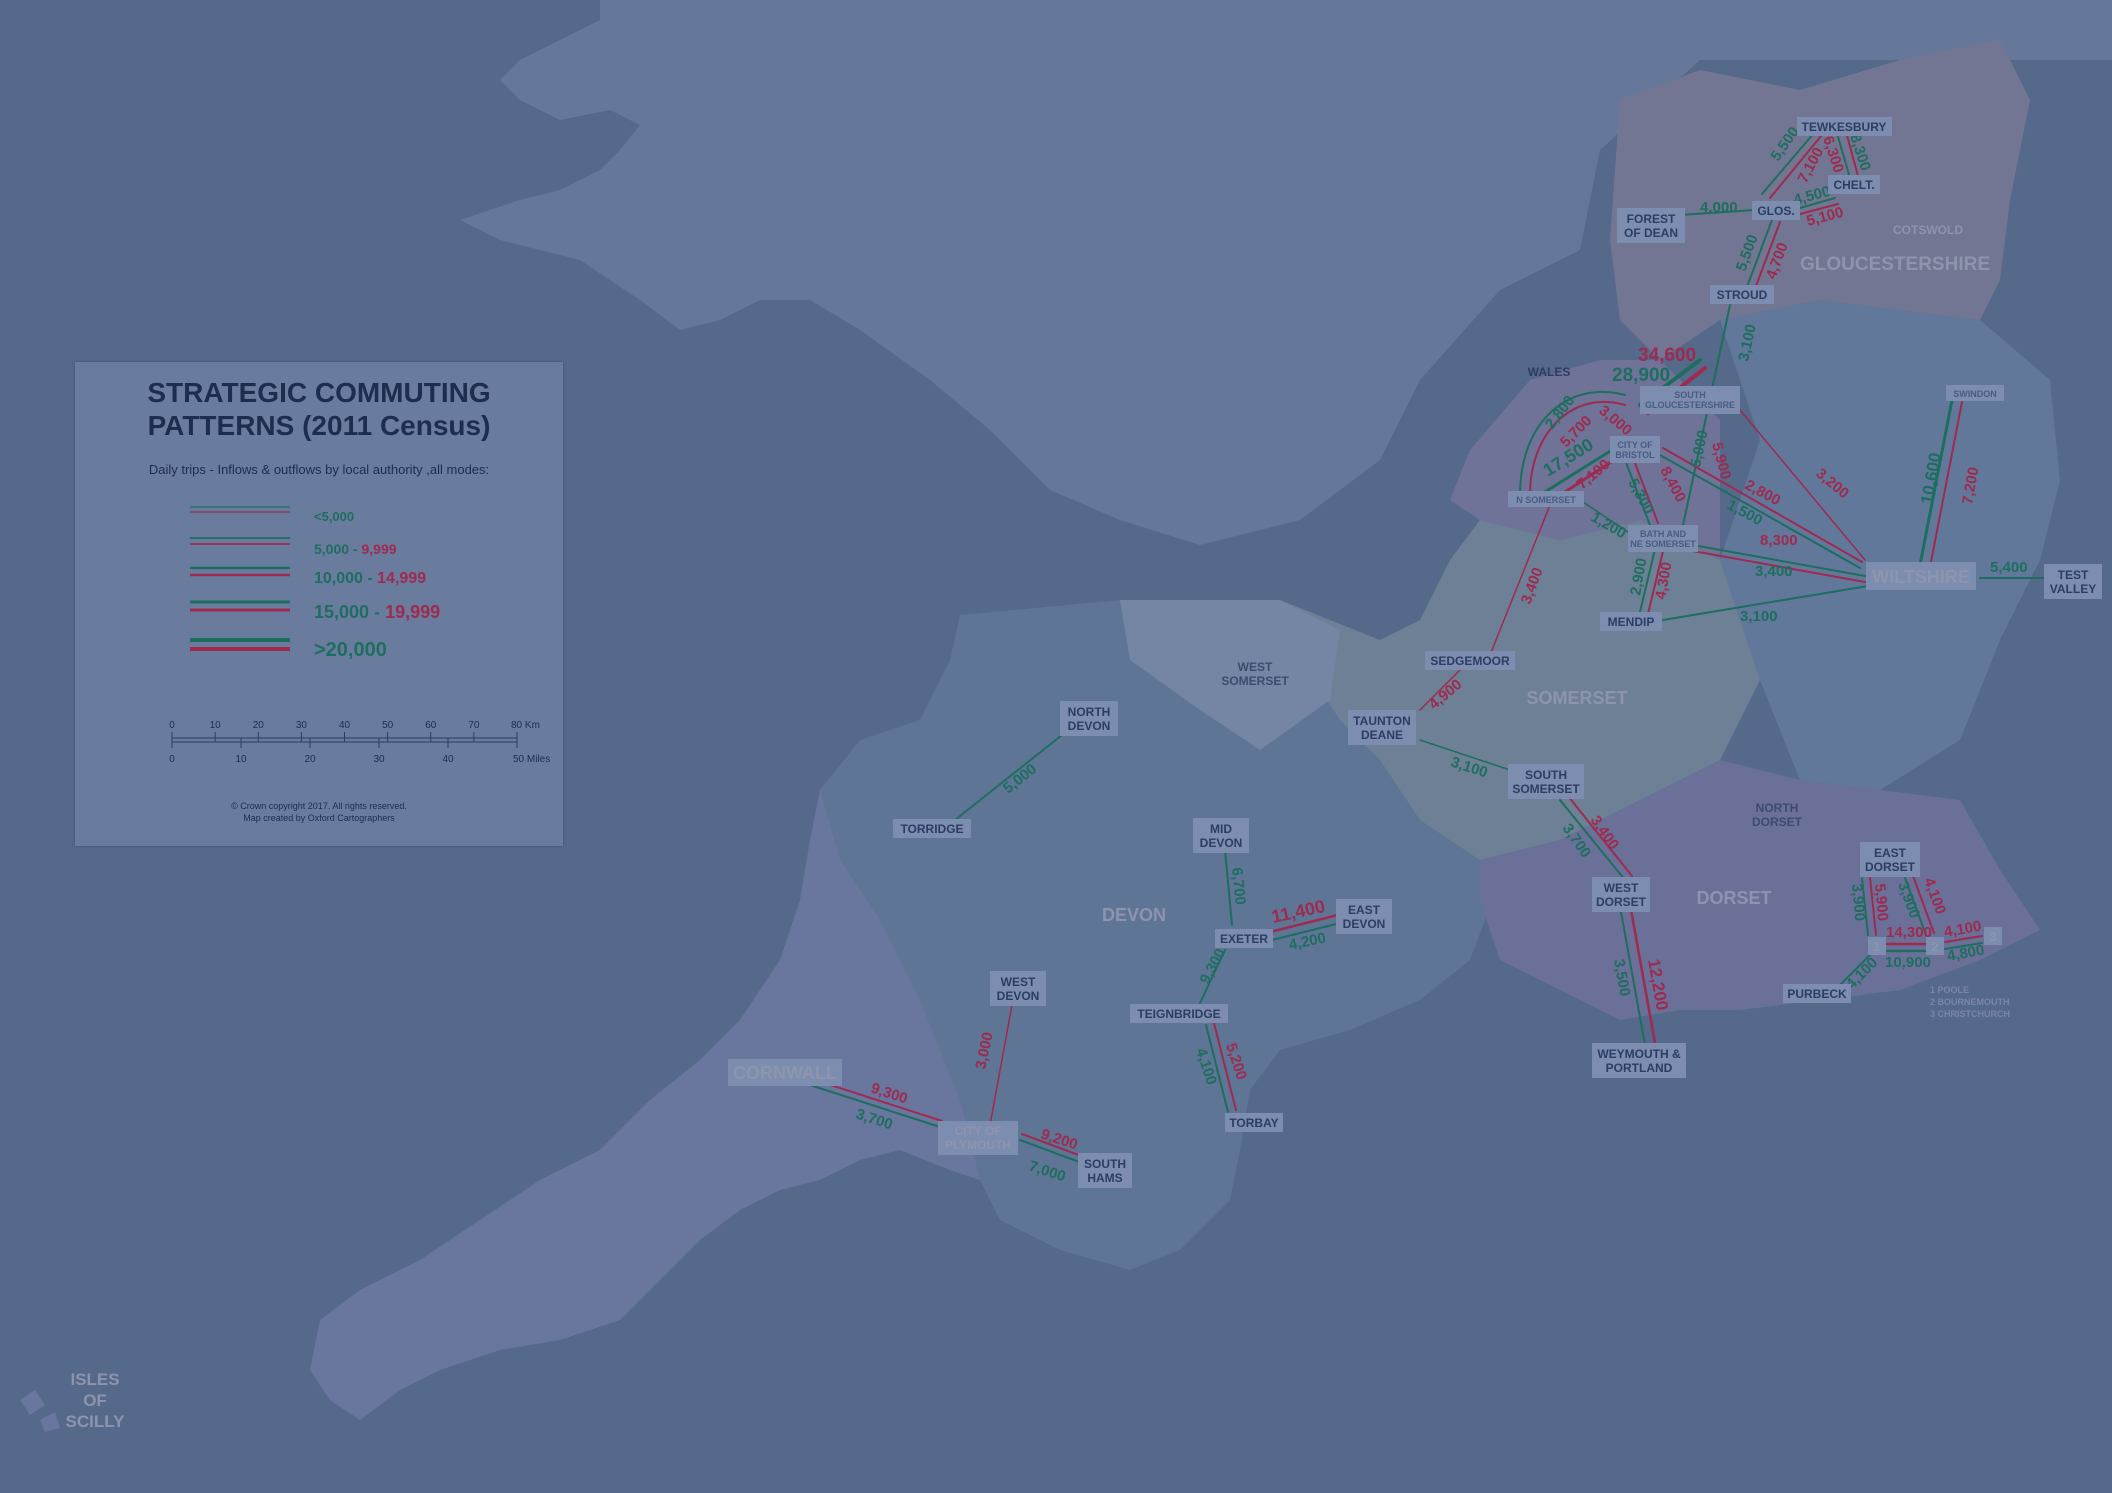  What do you see at coordinates (977, 1131) in the screenshot?
I see `place-plymouth-line1: CITY OF` at bounding box center [977, 1131].